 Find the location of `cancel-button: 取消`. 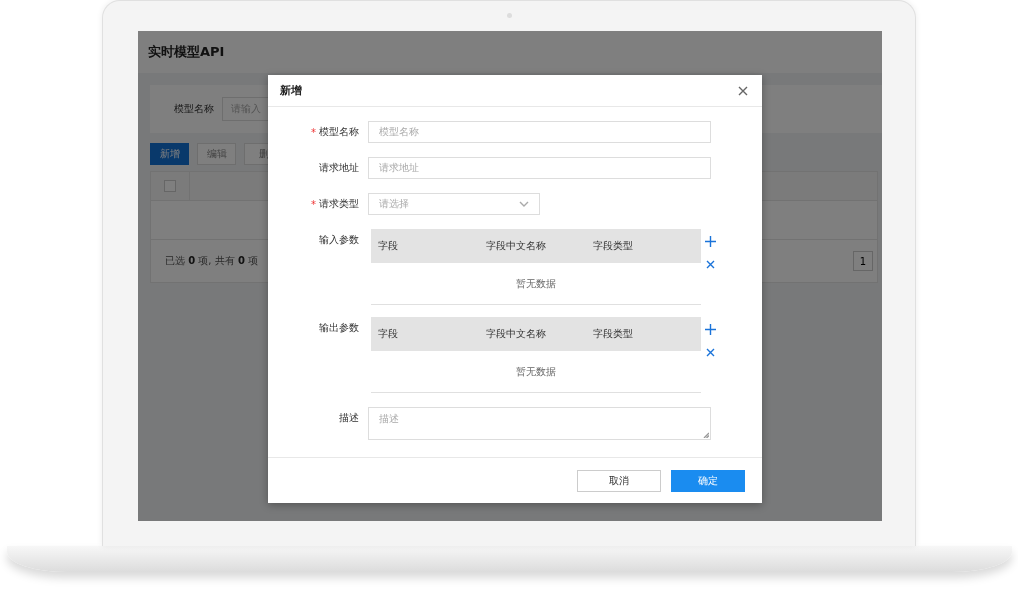

cancel-button: 取消 is located at coordinates (619, 480).